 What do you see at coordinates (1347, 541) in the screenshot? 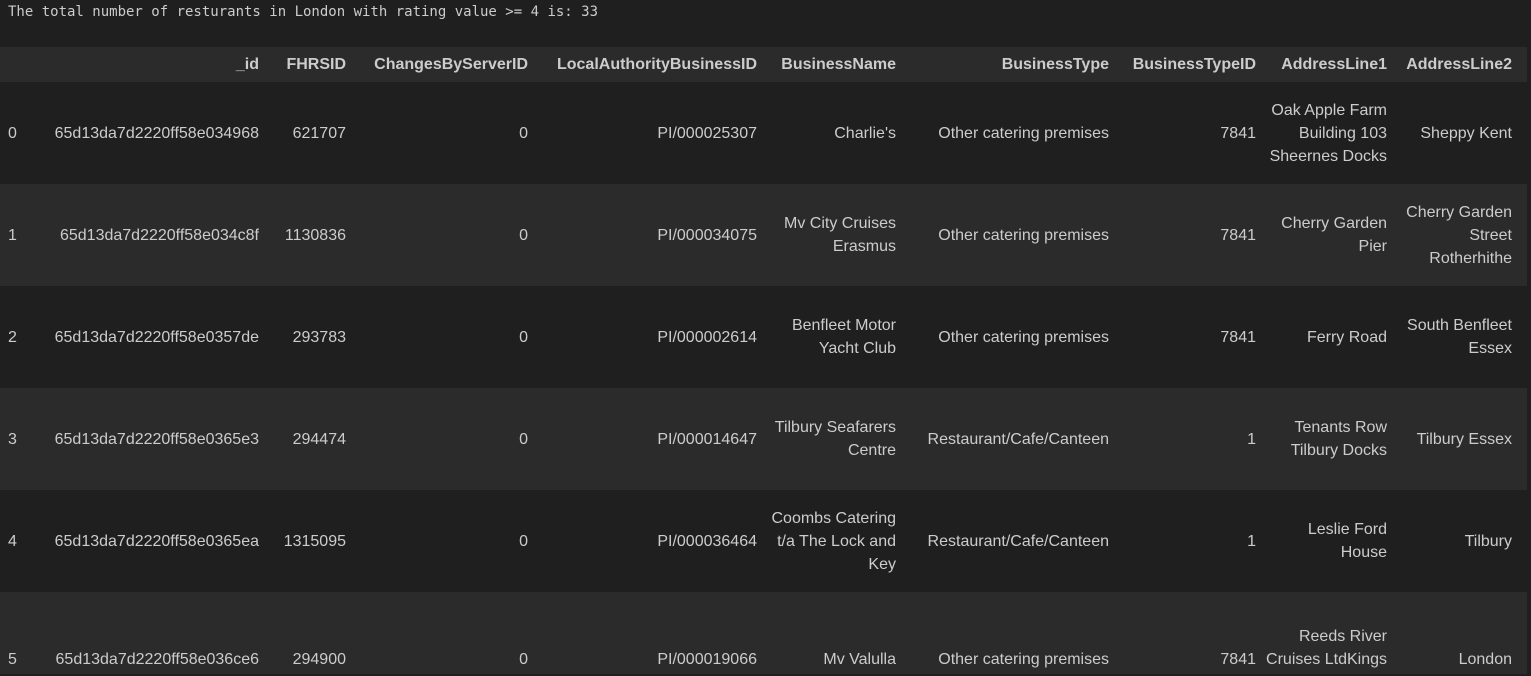
I see `cell-address-line-1: Leslie Ford House` at bounding box center [1347, 541].